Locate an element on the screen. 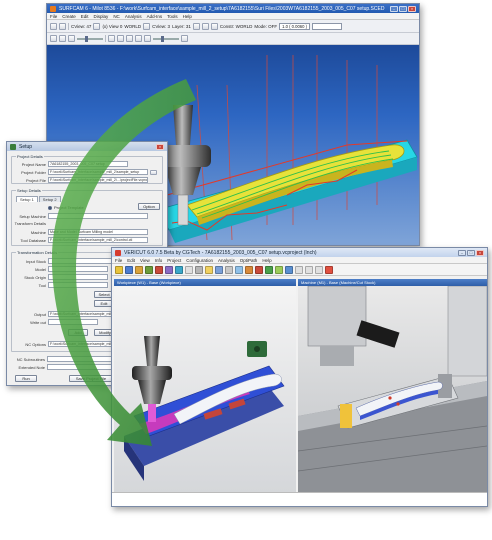  machine-input: Make and Model Surfcam Milling model is located at coordinates (98, 232).